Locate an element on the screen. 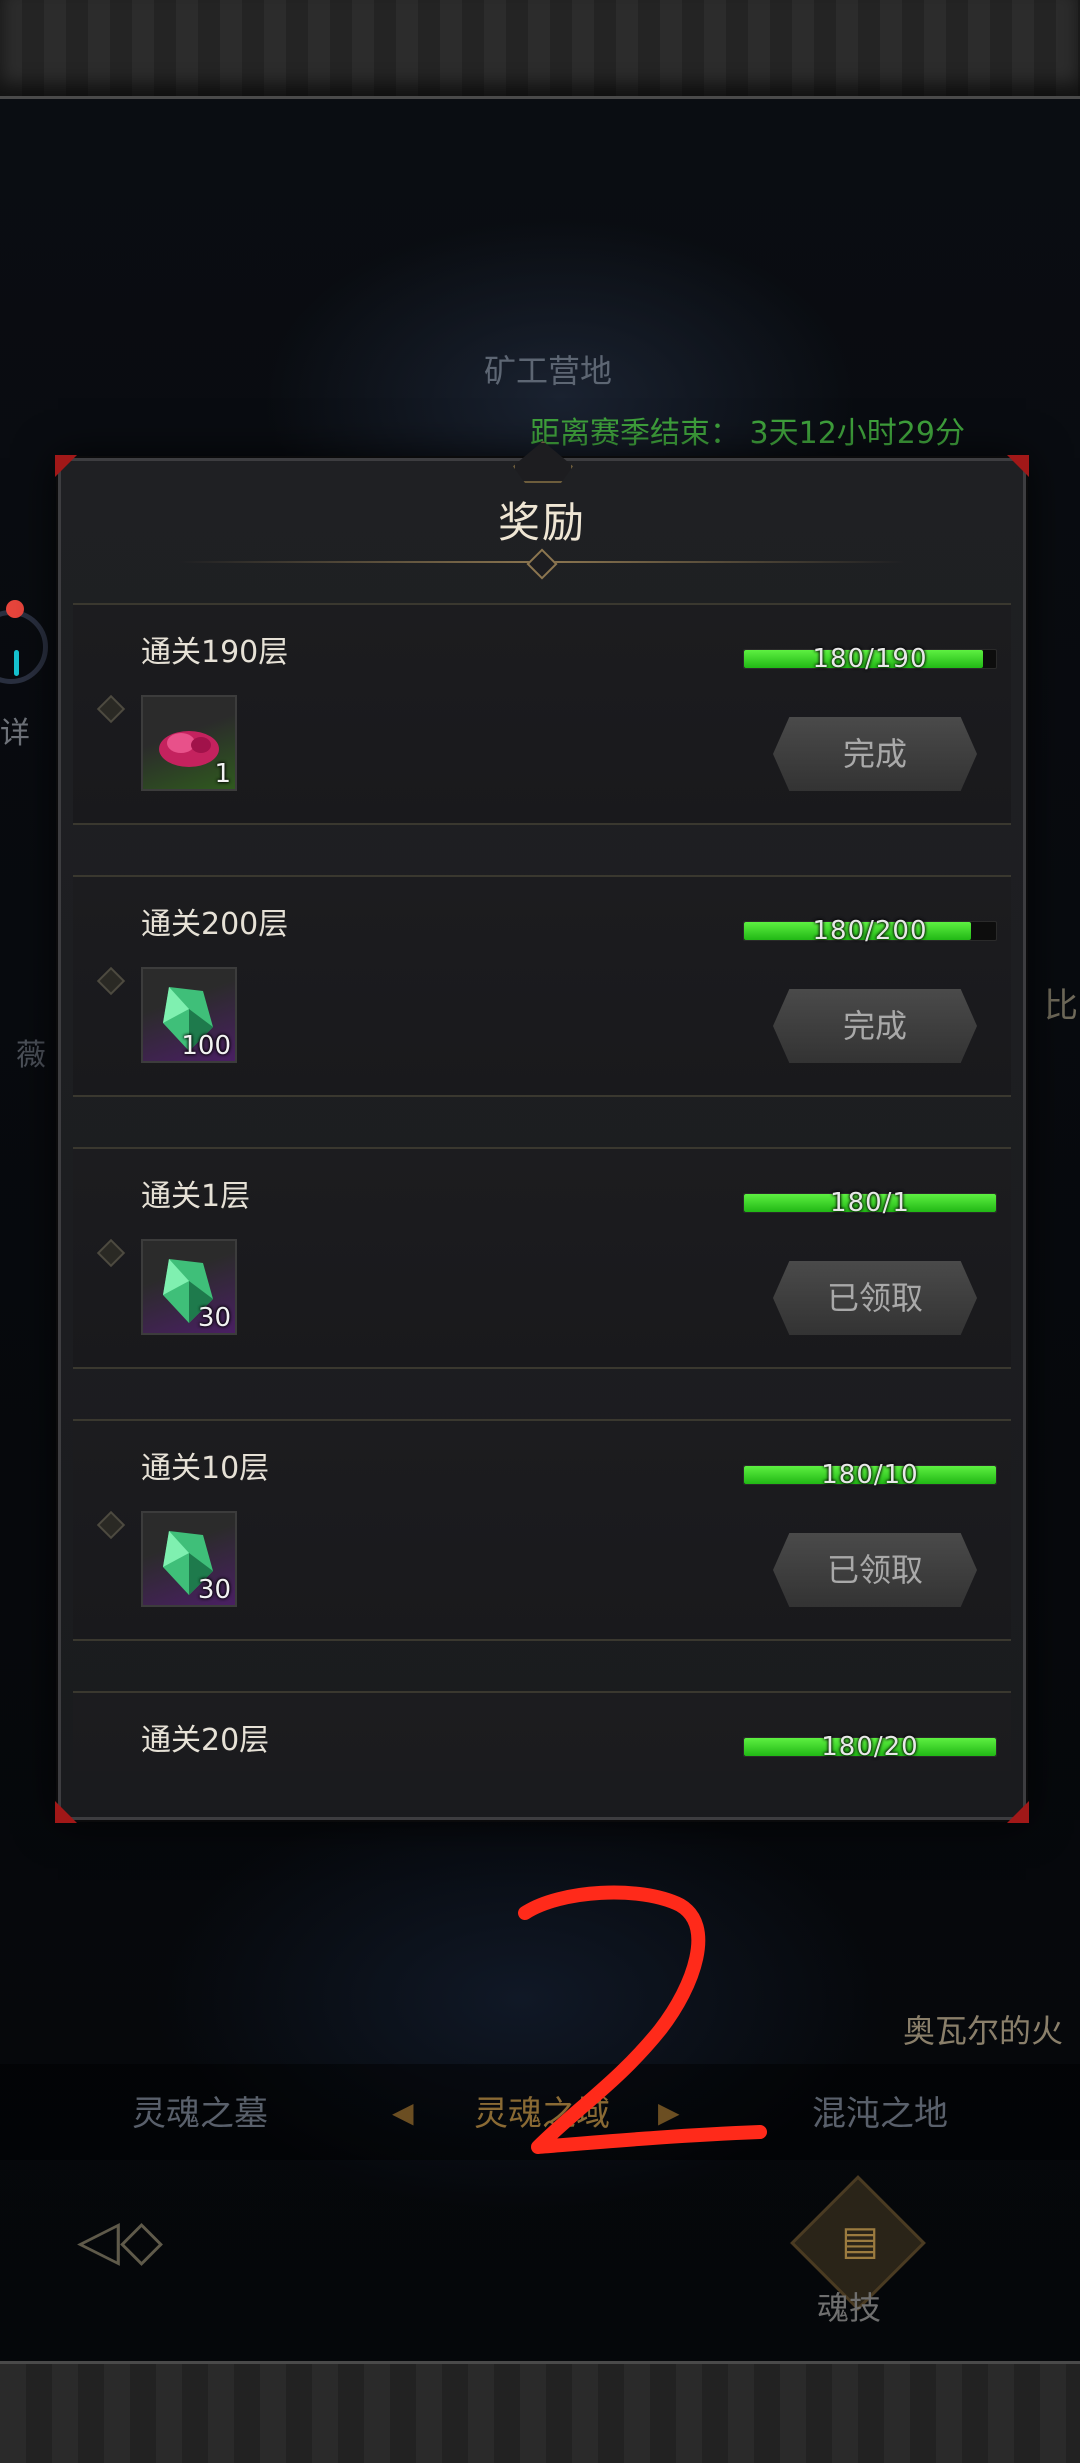 The image size is (1080, 2463). reward-title: 通关20层 is located at coordinates (205, 1740).